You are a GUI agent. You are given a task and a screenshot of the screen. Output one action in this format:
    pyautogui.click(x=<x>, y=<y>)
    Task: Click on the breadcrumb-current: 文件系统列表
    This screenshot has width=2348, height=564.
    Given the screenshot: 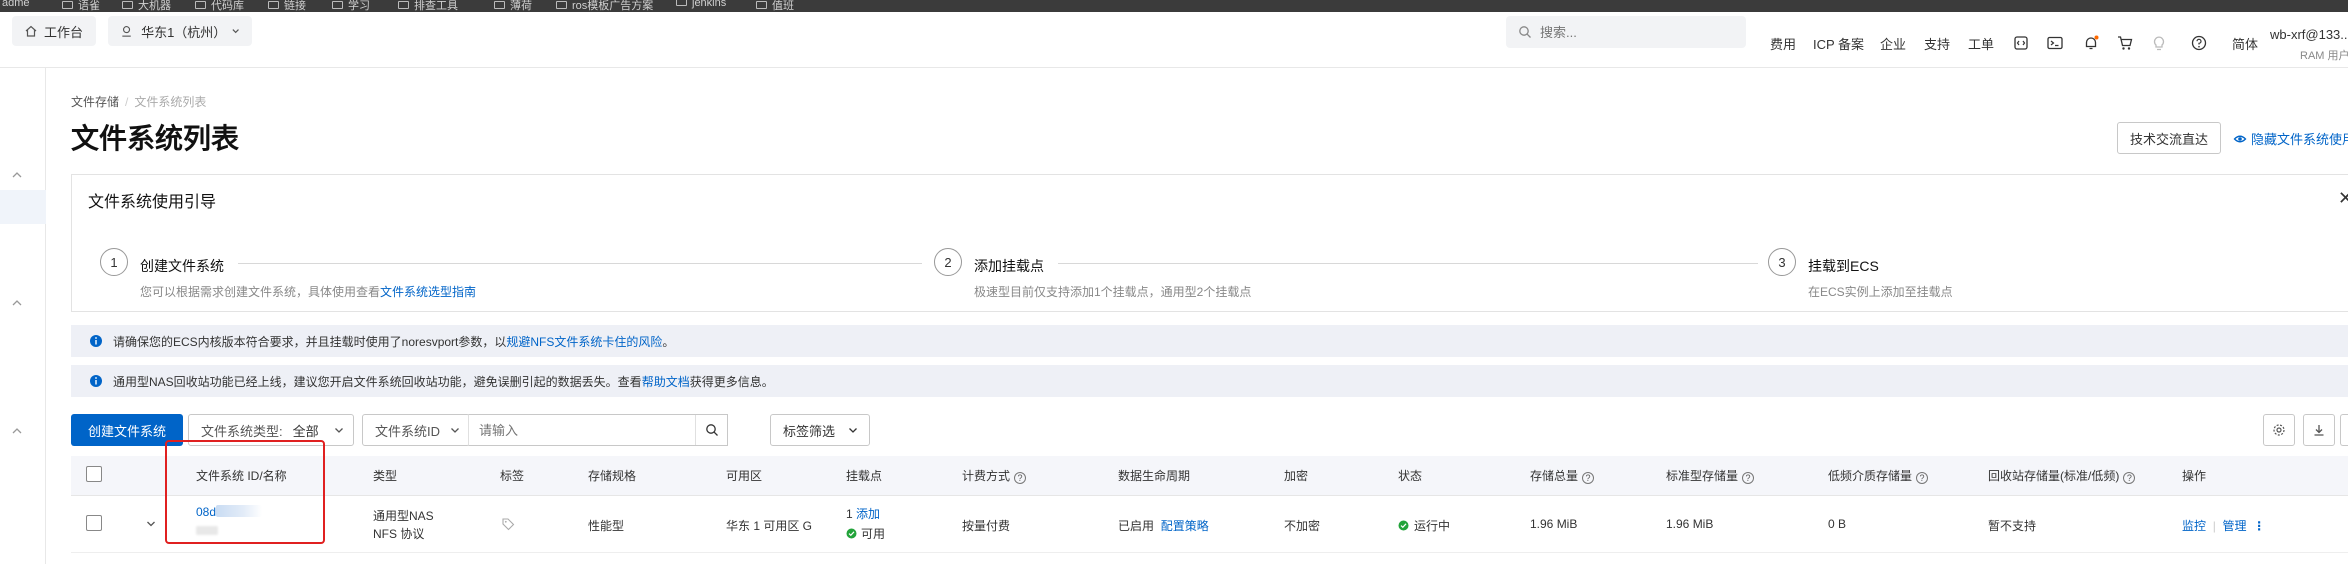 What is the action you would take?
    pyautogui.click(x=170, y=102)
    